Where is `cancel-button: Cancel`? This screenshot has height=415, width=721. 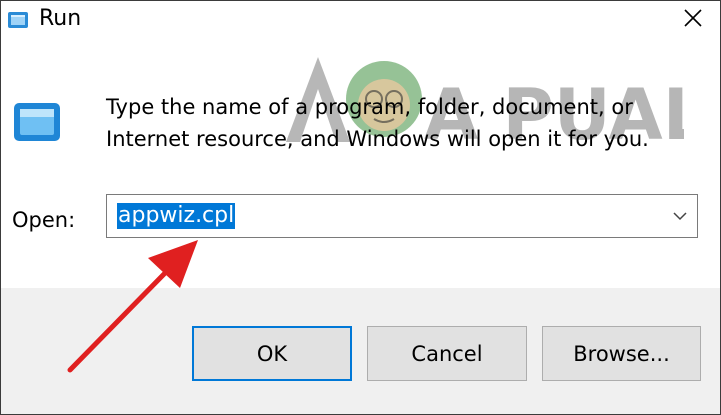
cancel-button: Cancel is located at coordinates (447, 353).